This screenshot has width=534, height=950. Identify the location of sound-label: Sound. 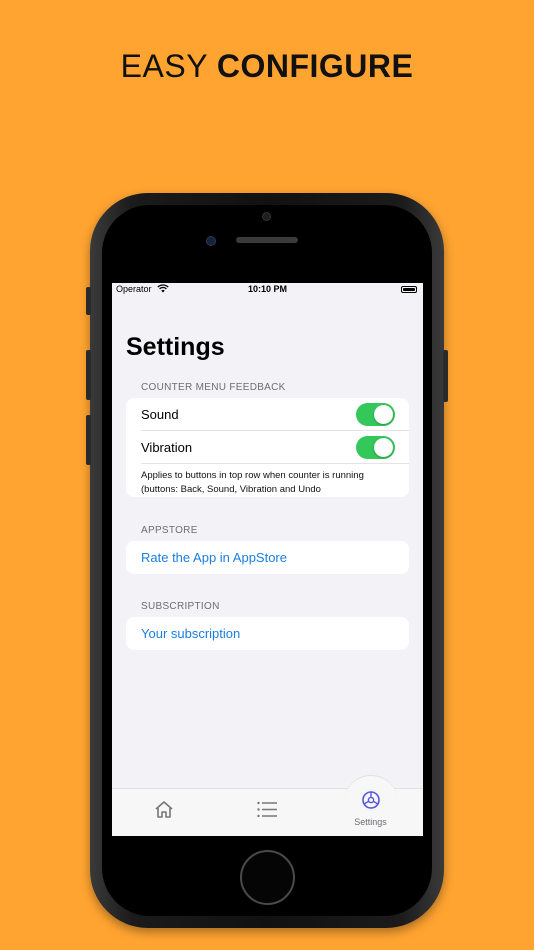
(160, 414).